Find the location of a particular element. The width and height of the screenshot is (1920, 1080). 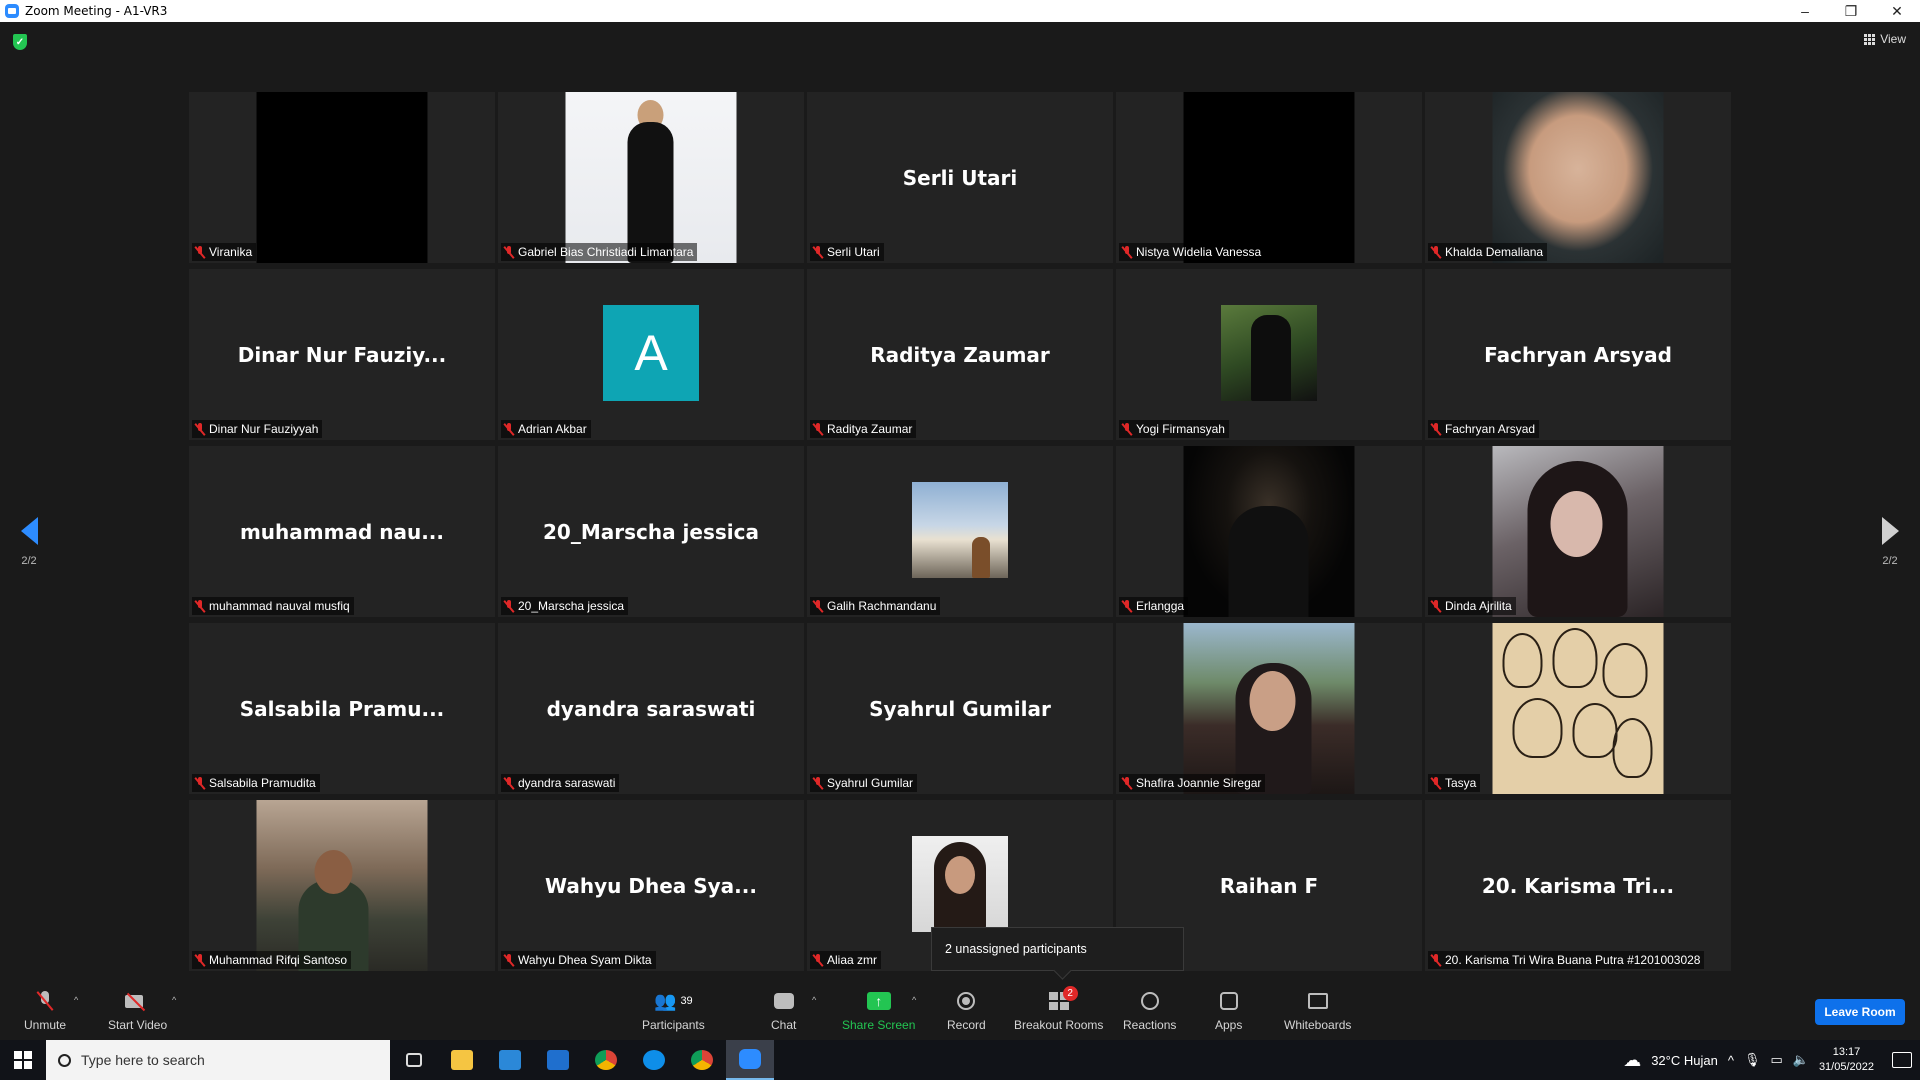

participant-tile: dyandra saraswati dyandra saraswati is located at coordinates (651, 708).